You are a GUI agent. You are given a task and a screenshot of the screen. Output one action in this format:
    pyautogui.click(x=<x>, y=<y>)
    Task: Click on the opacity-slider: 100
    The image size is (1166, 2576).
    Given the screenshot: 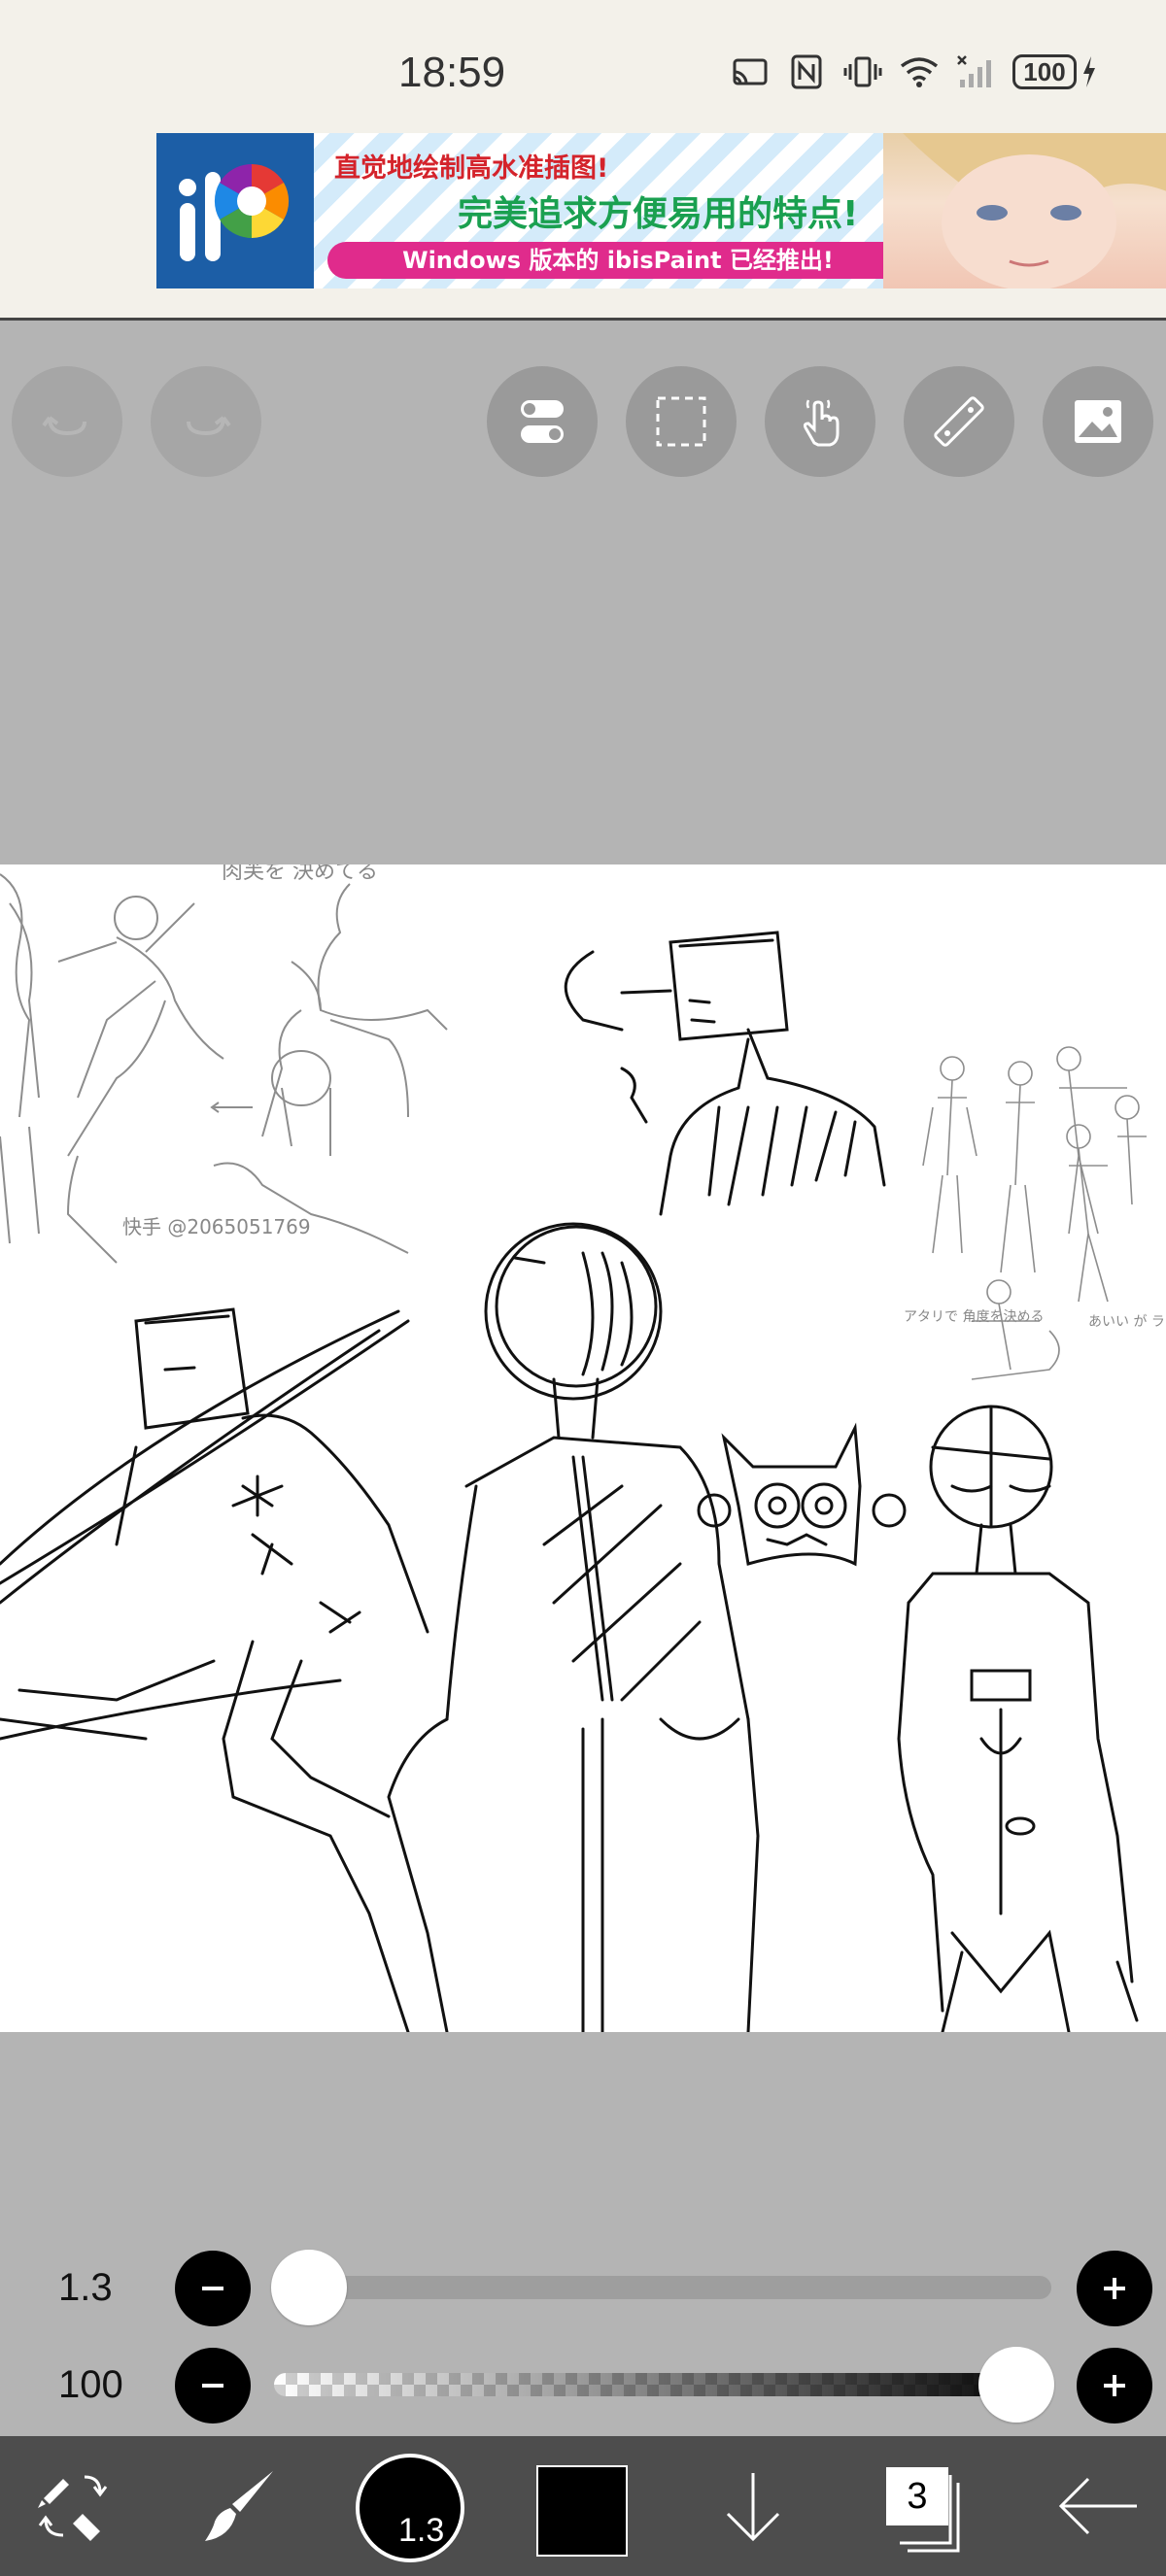 What is the action you would take?
    pyautogui.click(x=583, y=2384)
    